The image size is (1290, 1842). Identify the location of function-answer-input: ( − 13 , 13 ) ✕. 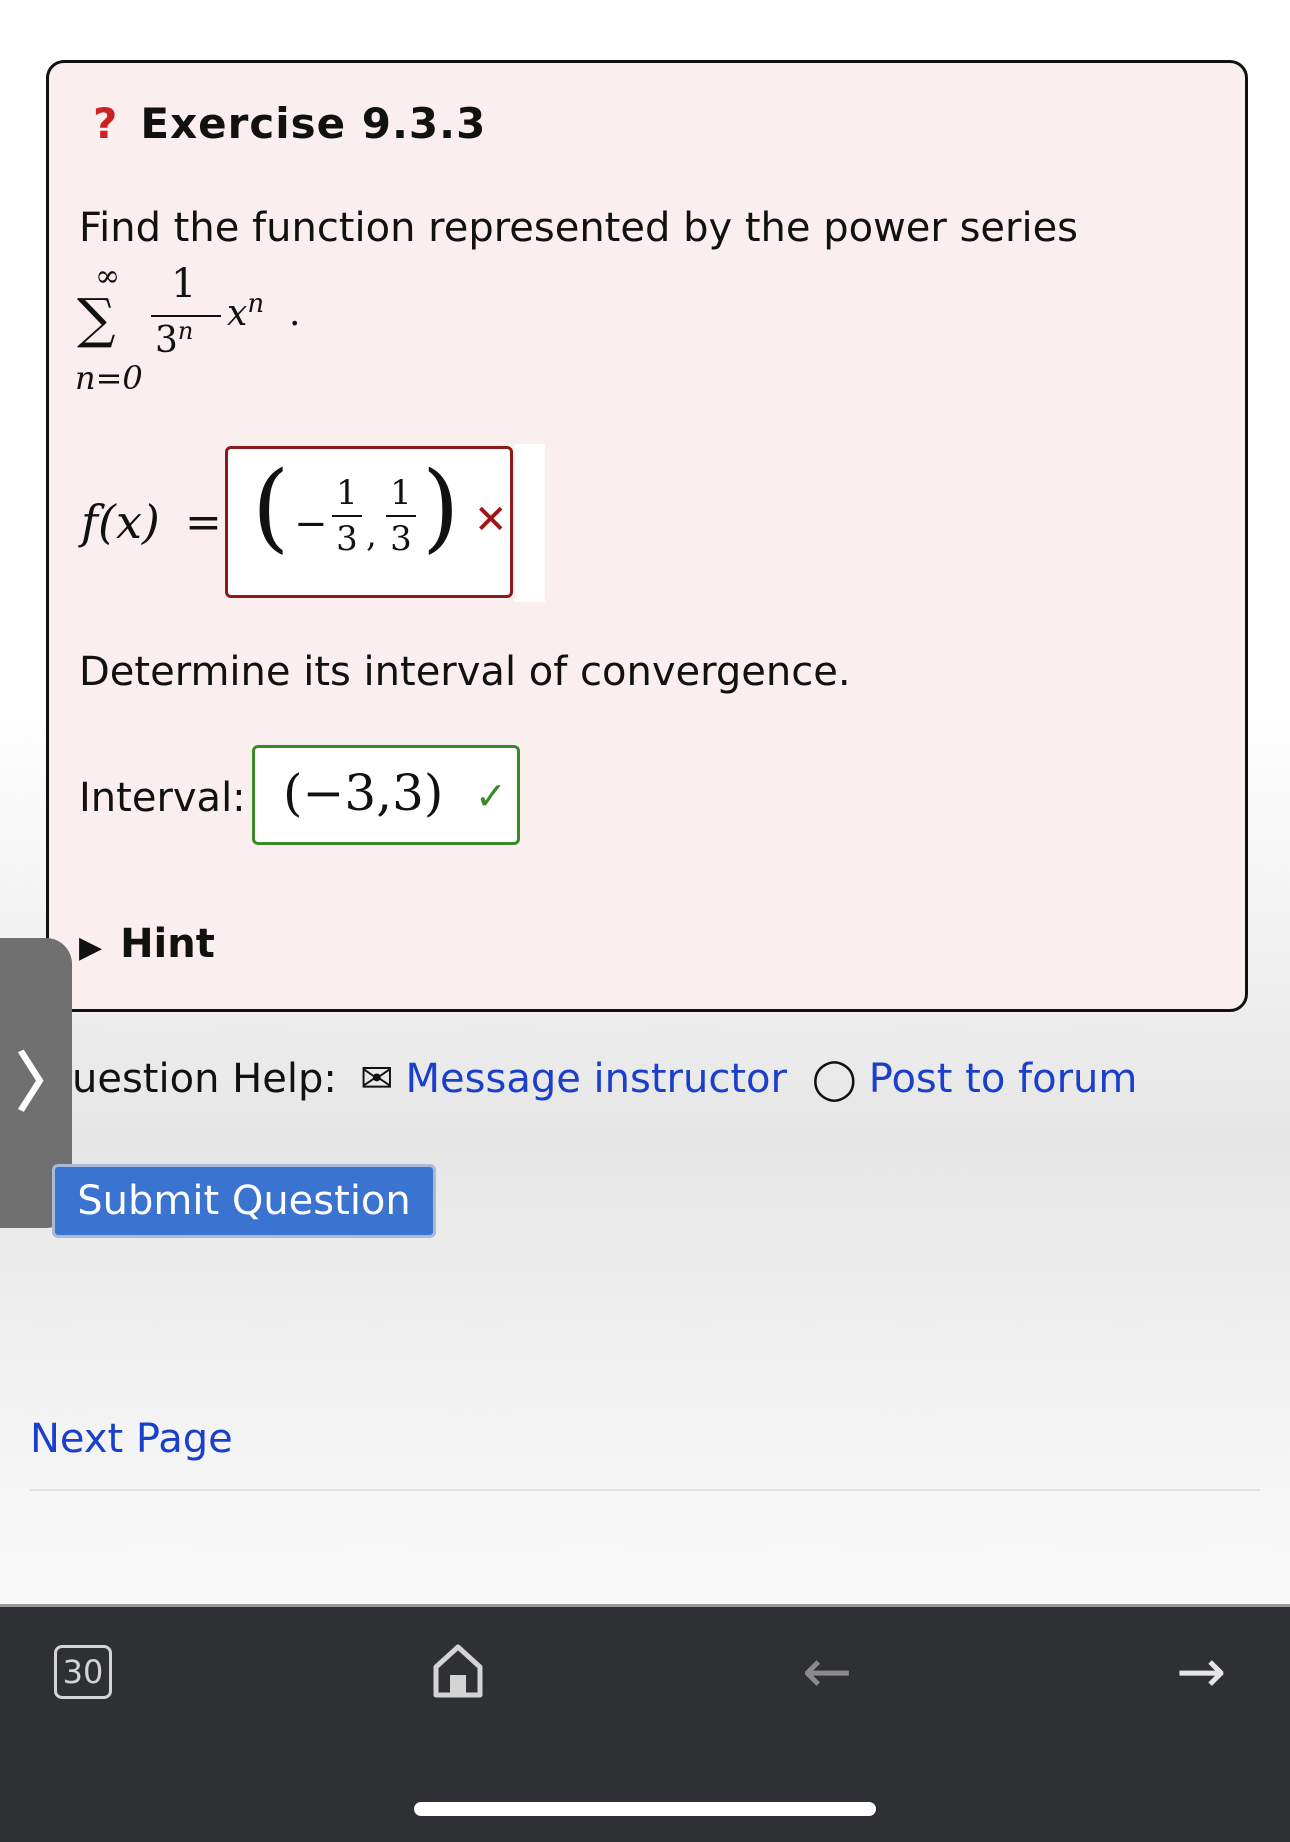
(369, 522).